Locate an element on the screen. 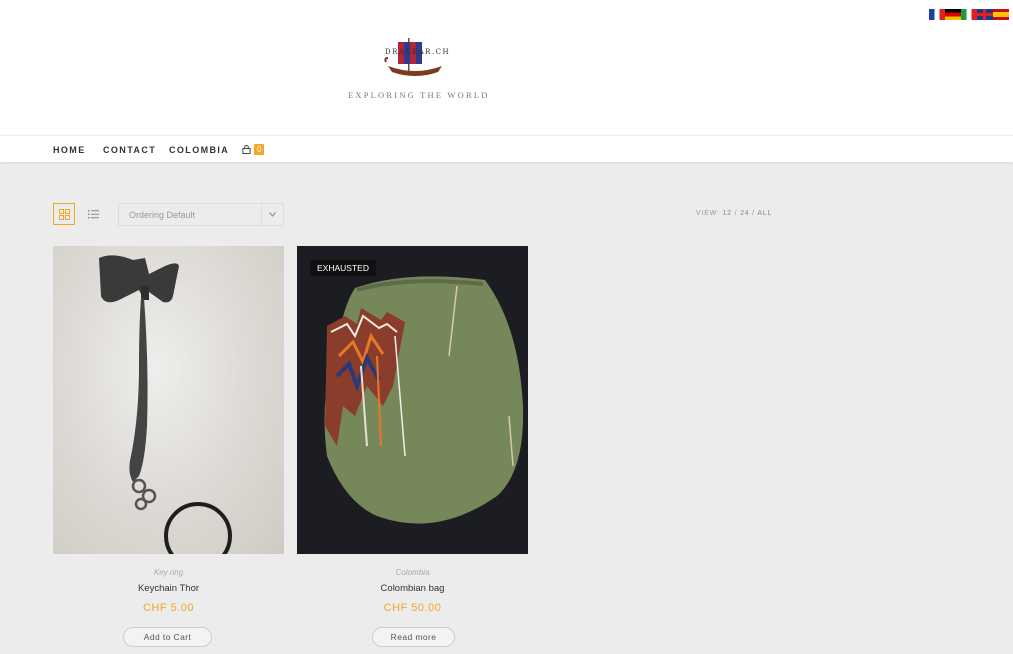  product-price: CHF 5.00 is located at coordinates (168, 608).